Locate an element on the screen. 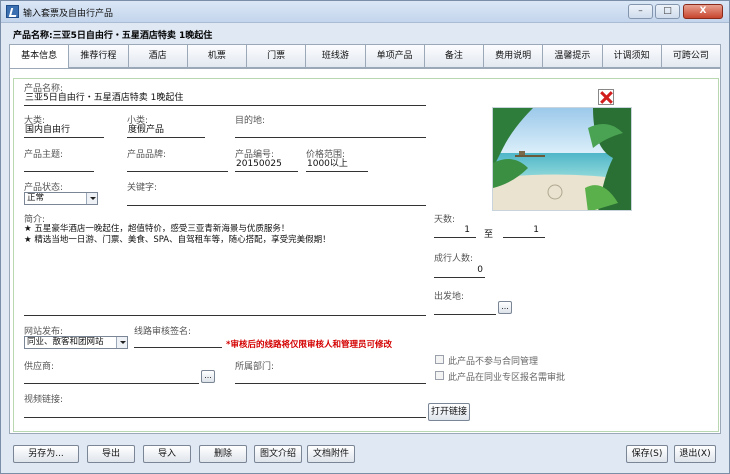 The width and height of the screenshot is (730, 474). departure-field is located at coordinates (465, 308).